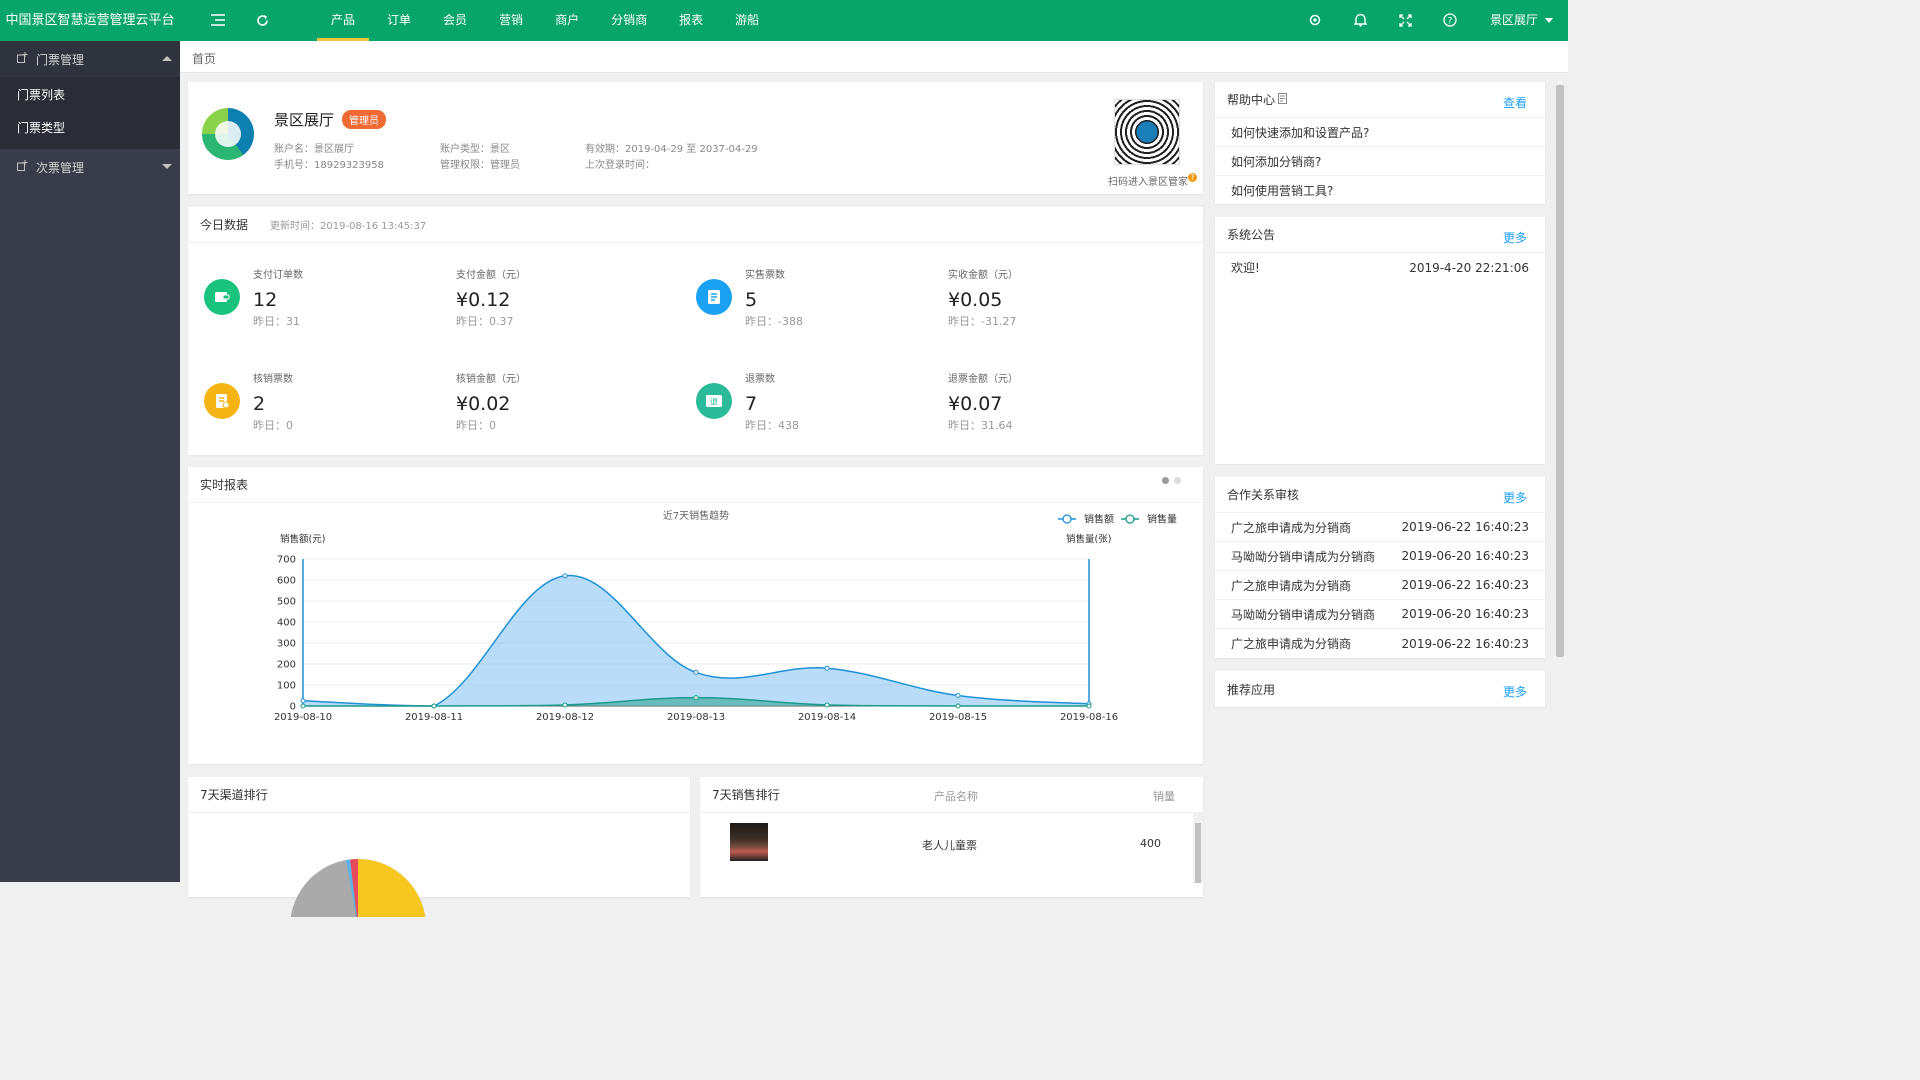 The width and height of the screenshot is (1920, 1080). Describe the element at coordinates (1515, 102) in the screenshot. I see `help-view-link: 查看` at that location.